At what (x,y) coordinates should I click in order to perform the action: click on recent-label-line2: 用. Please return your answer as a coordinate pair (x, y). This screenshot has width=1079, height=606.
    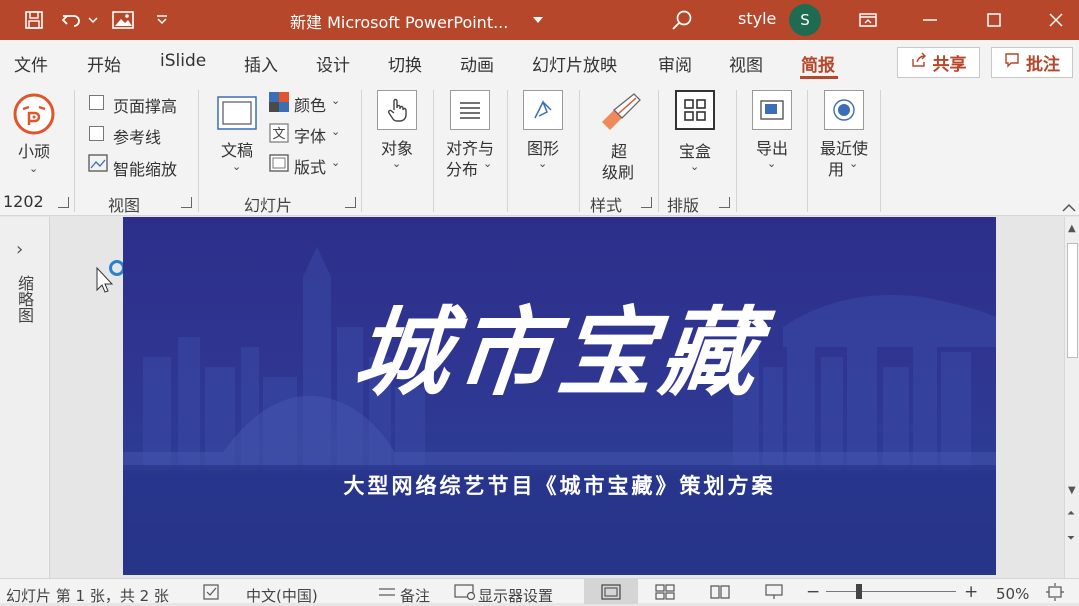
    Looking at the image, I should click on (836, 168).